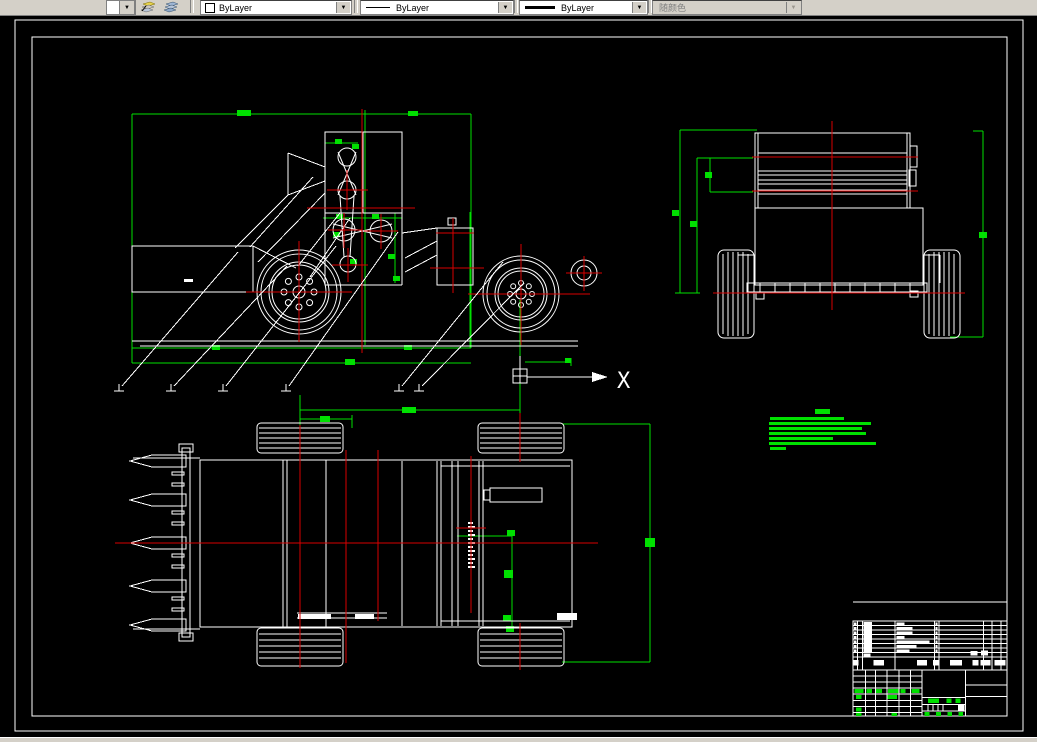  What do you see at coordinates (319, 311) in the screenshot?
I see `balloon-leaders` at bounding box center [319, 311].